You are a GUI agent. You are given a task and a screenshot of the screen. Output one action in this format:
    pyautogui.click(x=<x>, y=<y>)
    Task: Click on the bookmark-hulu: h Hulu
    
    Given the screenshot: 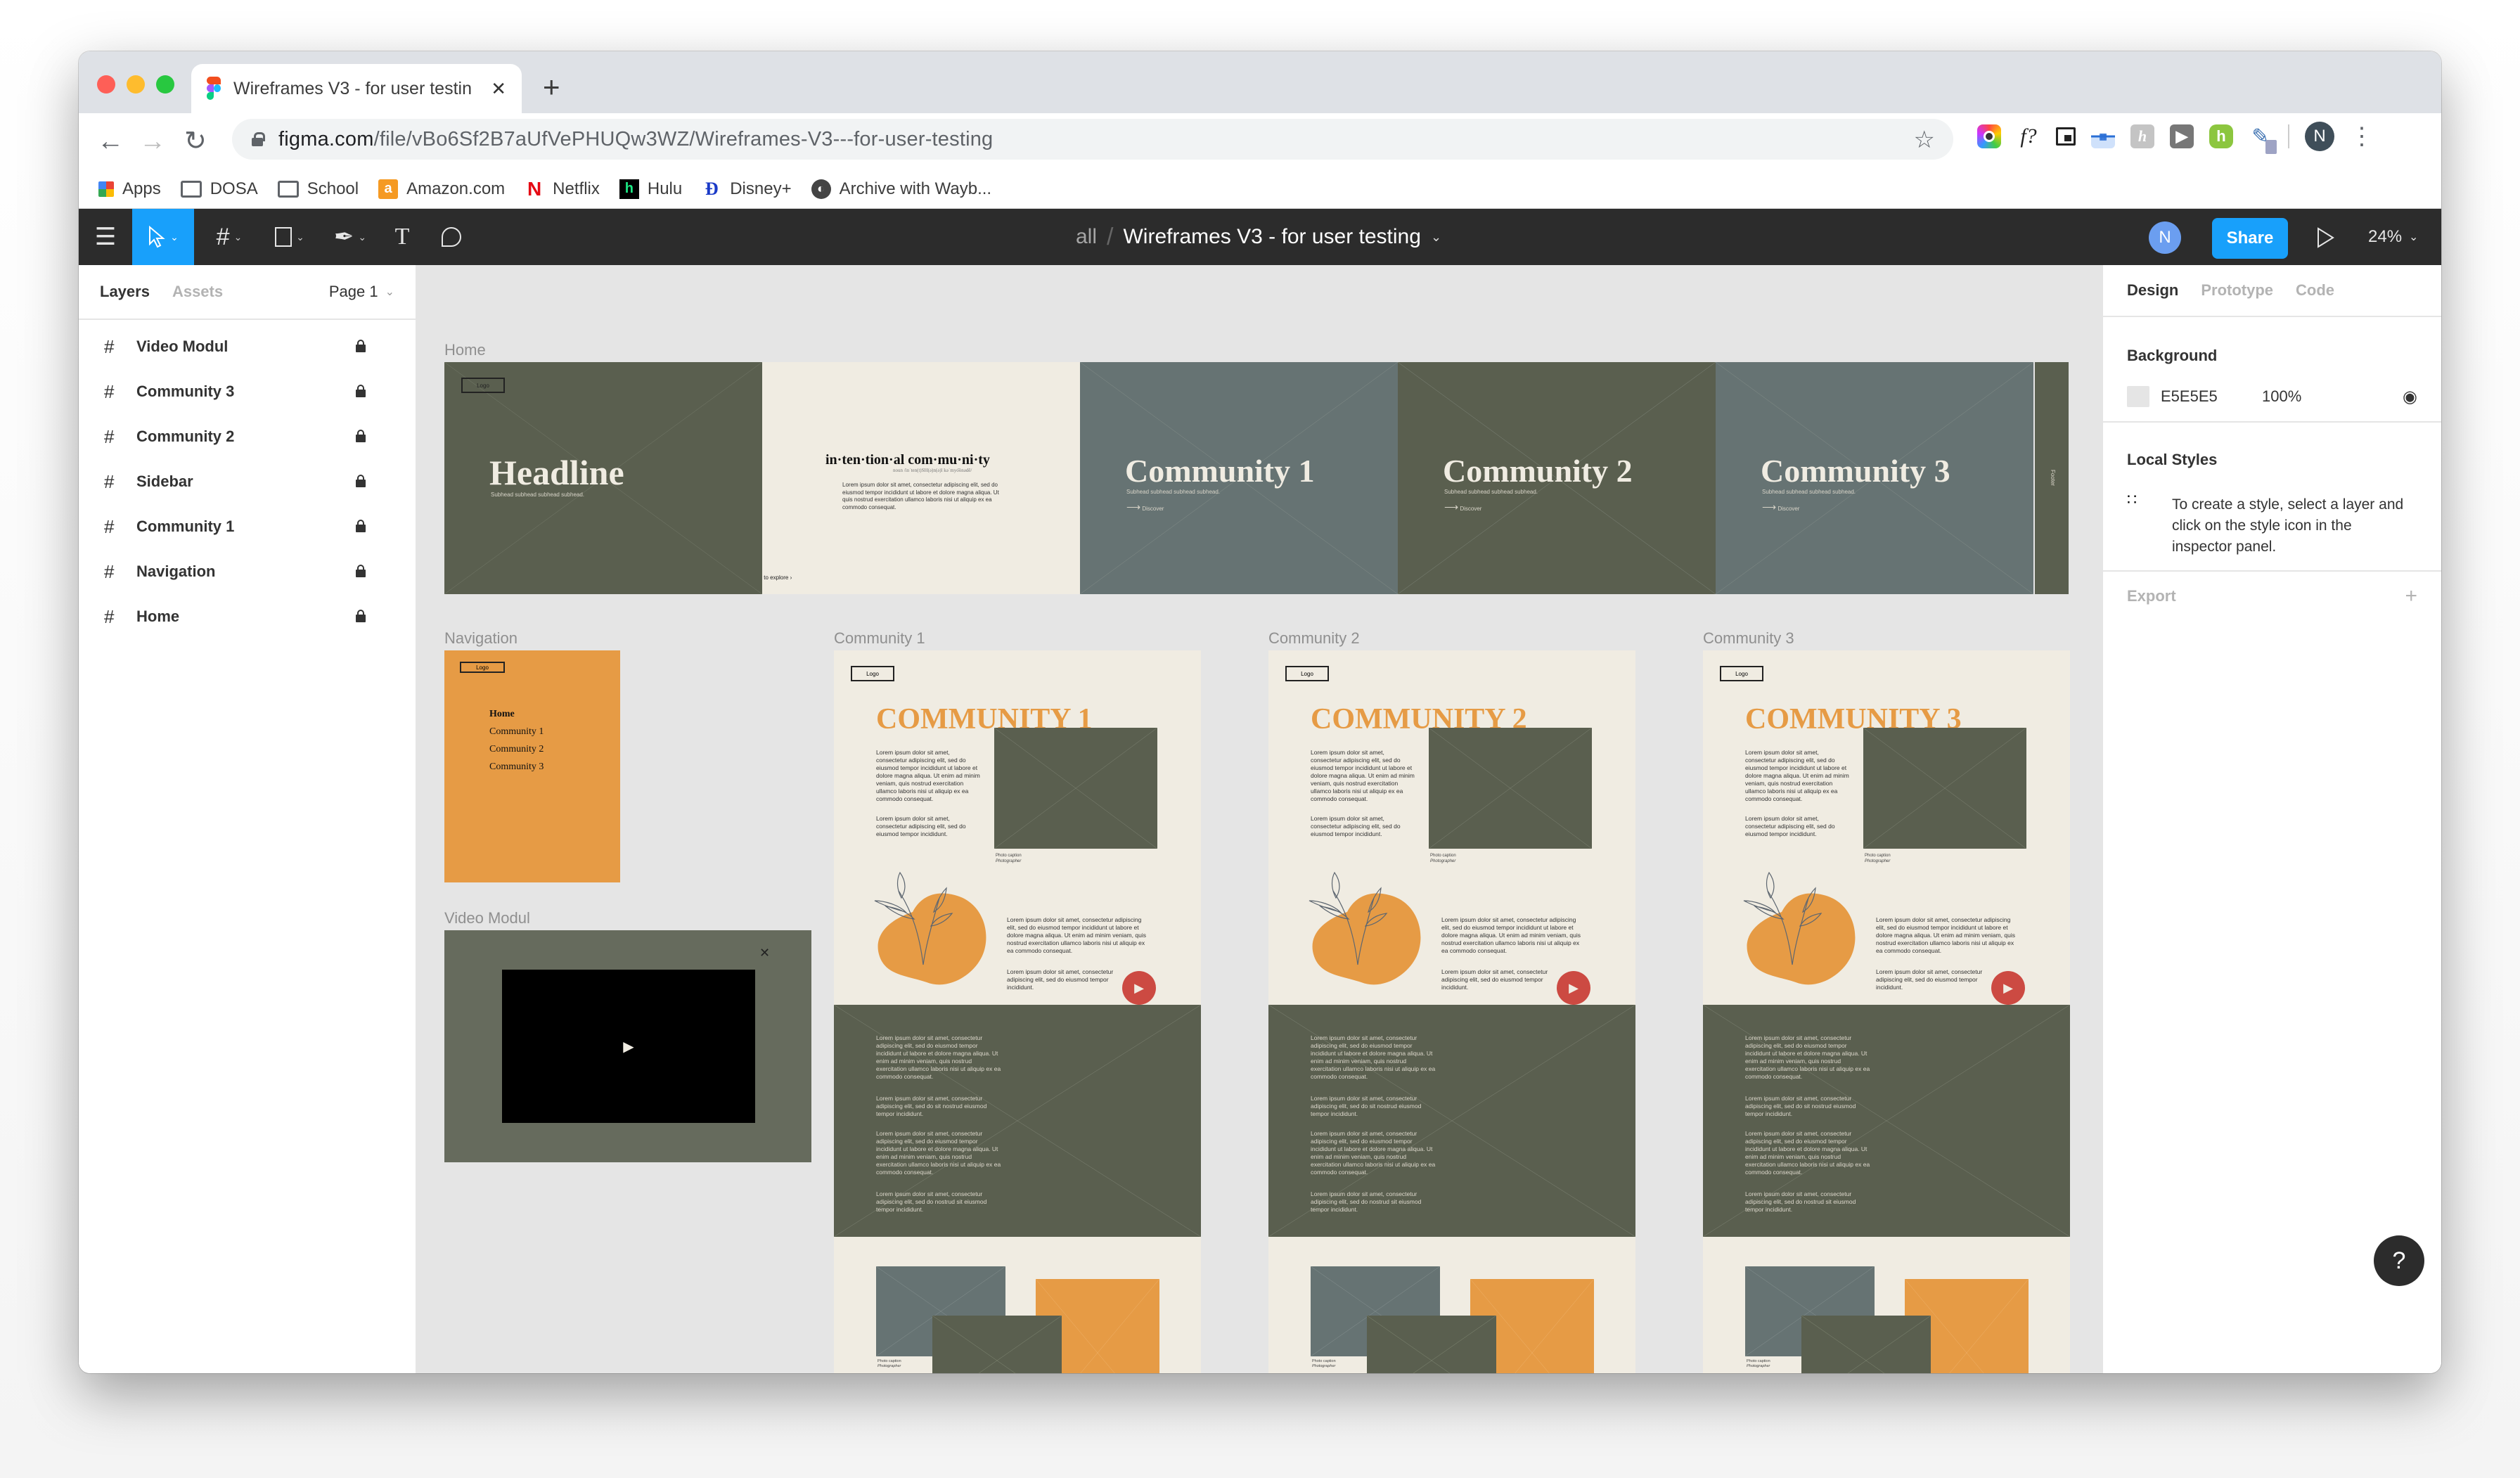 What is the action you would take?
    pyautogui.click(x=650, y=189)
    